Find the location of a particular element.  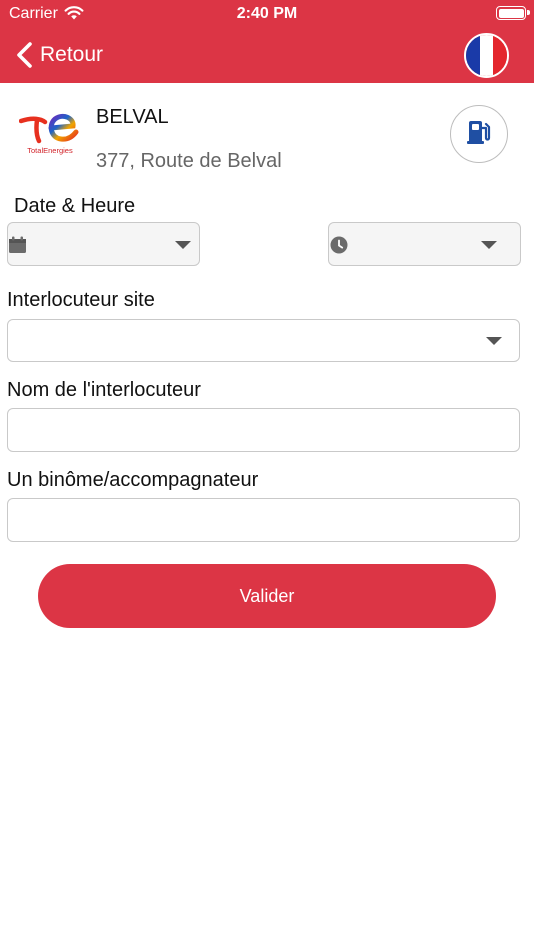

calendar-icon is located at coordinates (18, 245).